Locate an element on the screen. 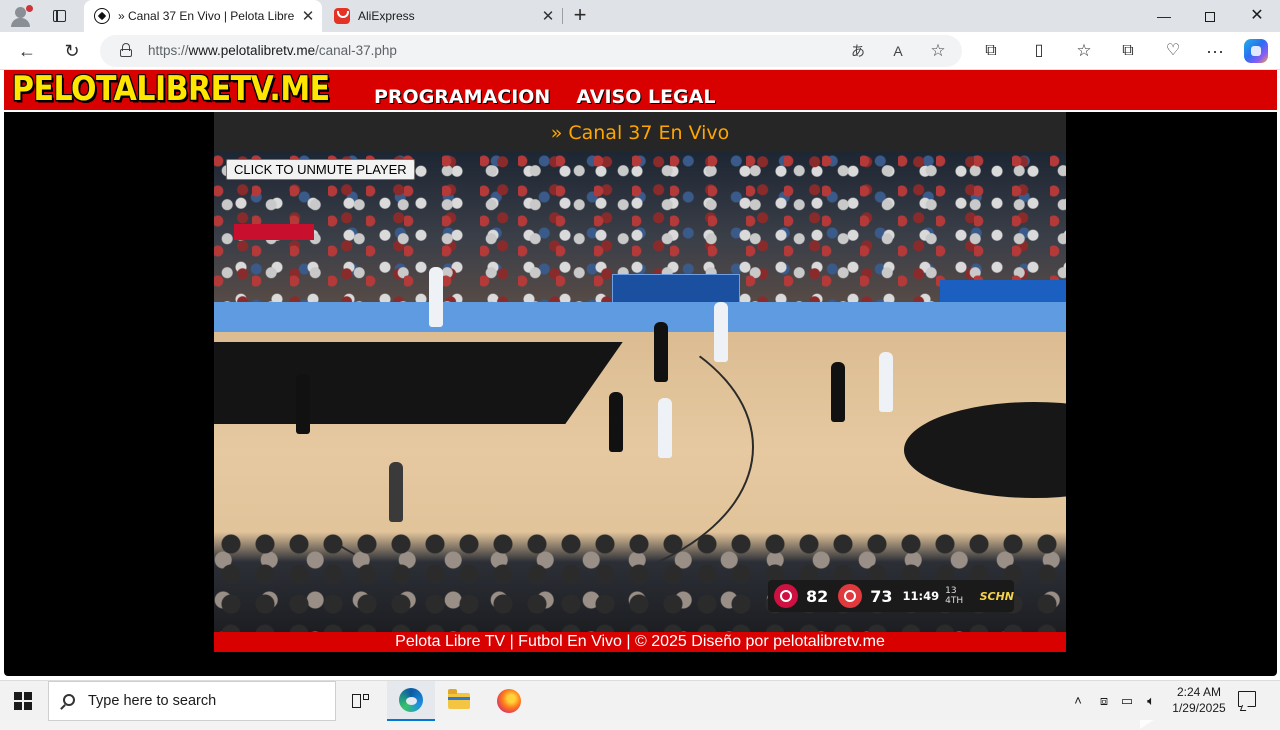  profile-avatar-icon is located at coordinates (21, 16).